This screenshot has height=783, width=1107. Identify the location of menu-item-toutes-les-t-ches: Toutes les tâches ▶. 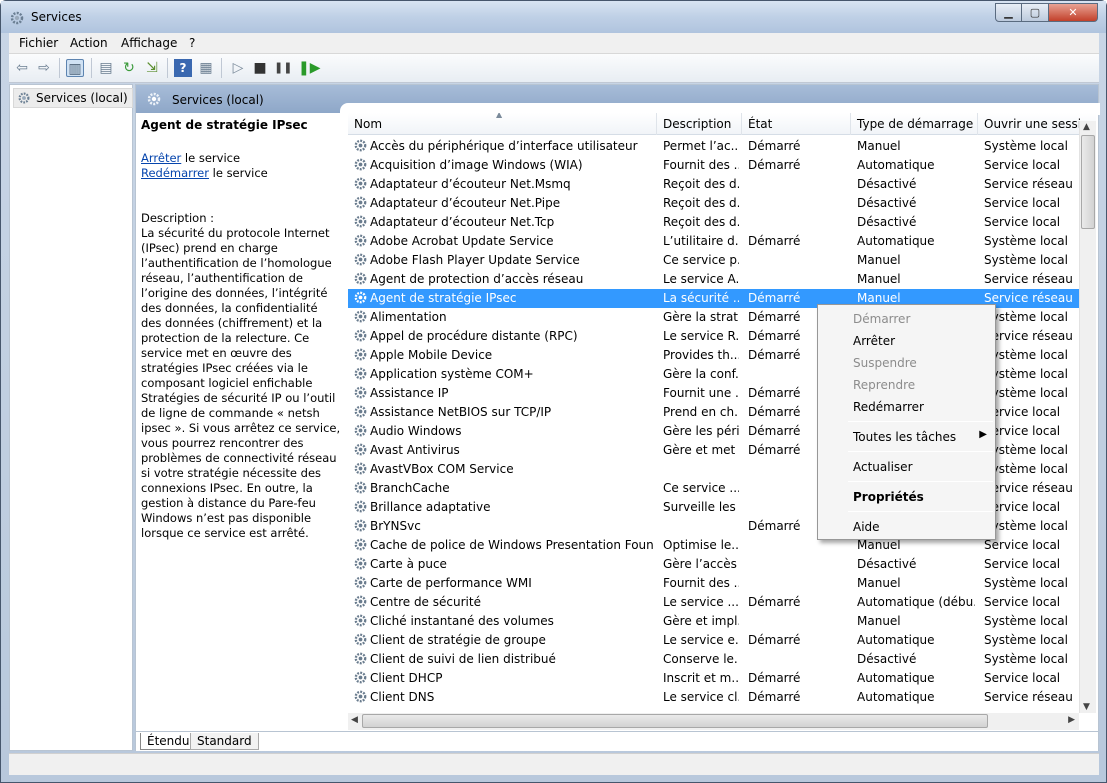
(906, 437).